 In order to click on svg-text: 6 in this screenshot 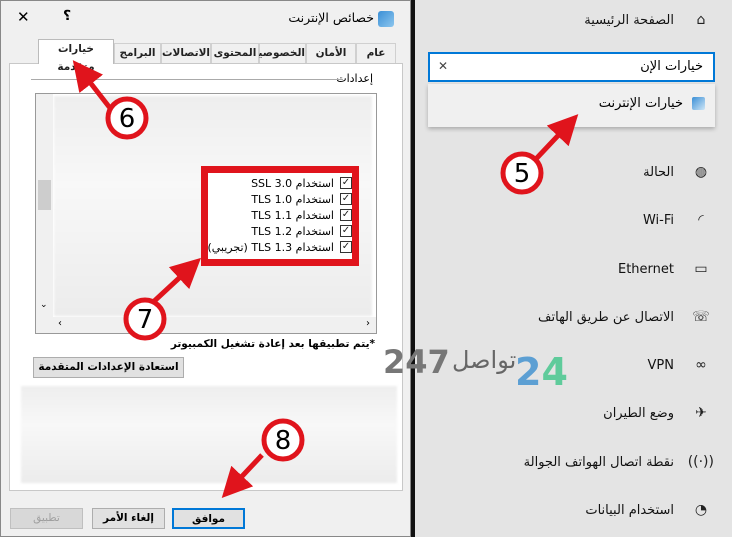, I will do `click(127, 119)`.